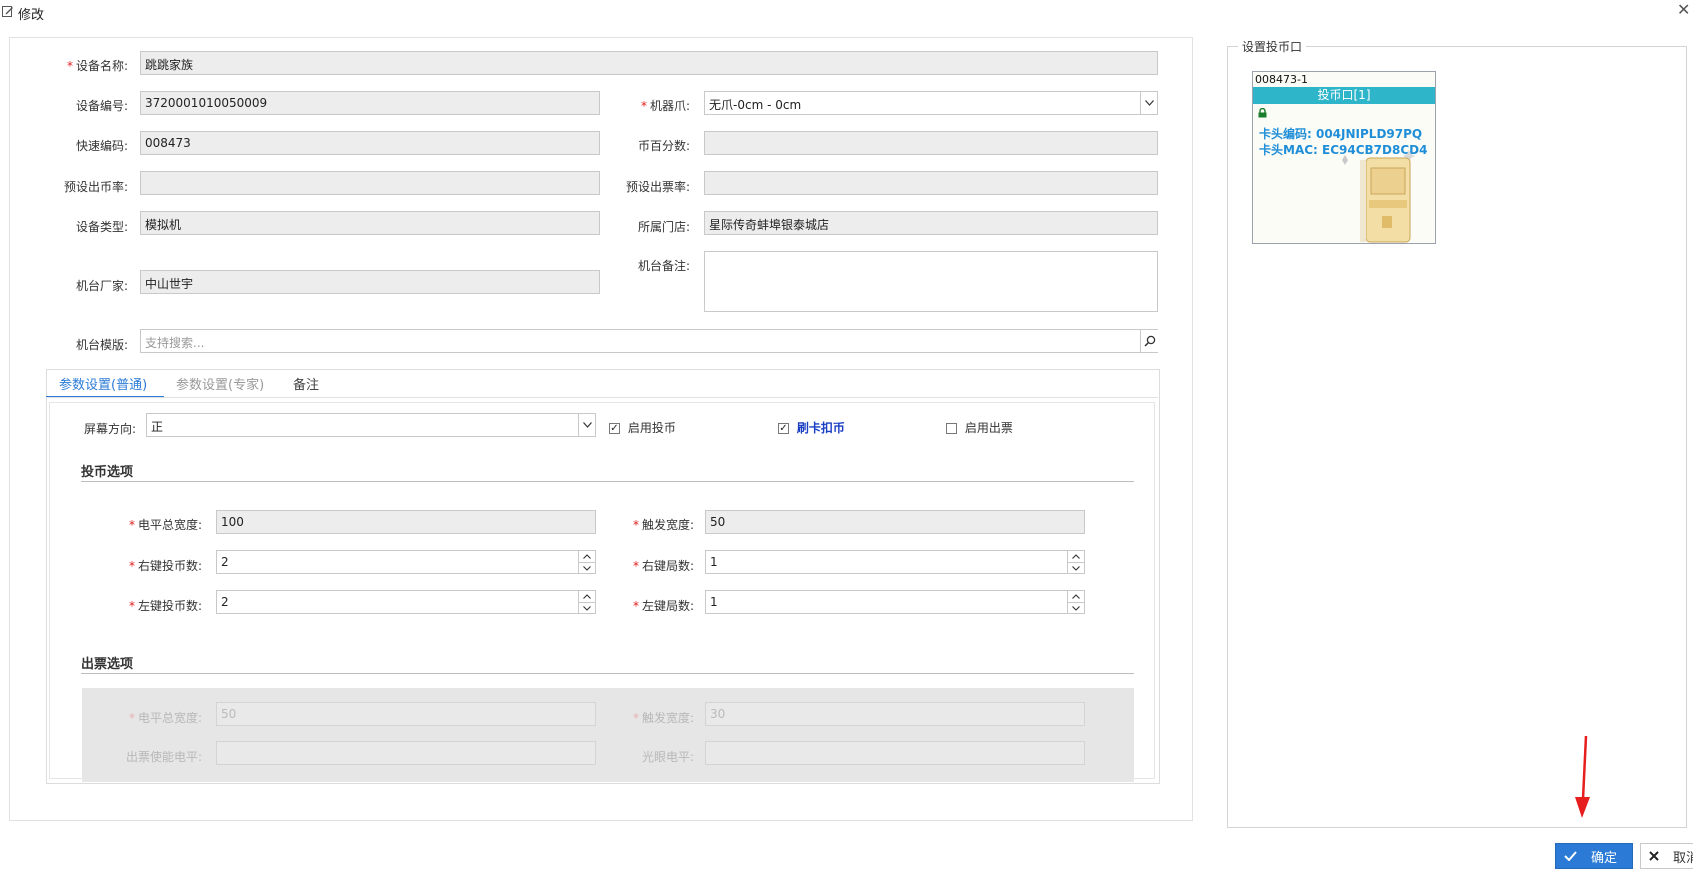 The height and width of the screenshot is (869, 1693). Describe the element at coordinates (101, 106) in the screenshot. I see `device-no-label: 设备编号:` at that location.